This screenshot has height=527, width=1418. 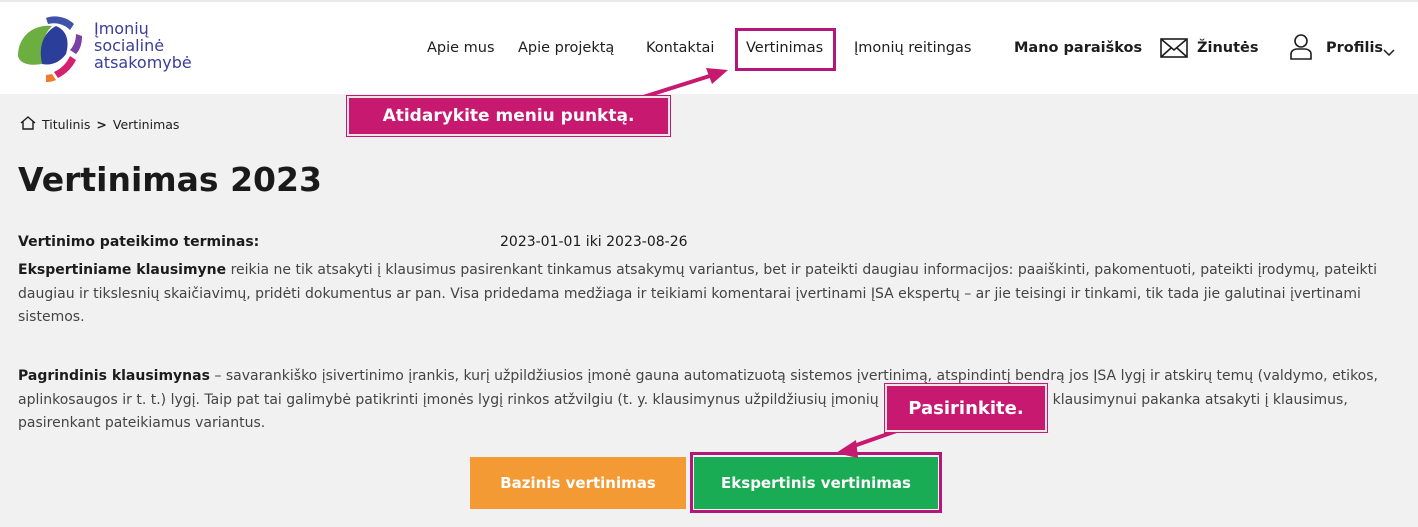 I want to click on home-icon, so click(x=28, y=124).